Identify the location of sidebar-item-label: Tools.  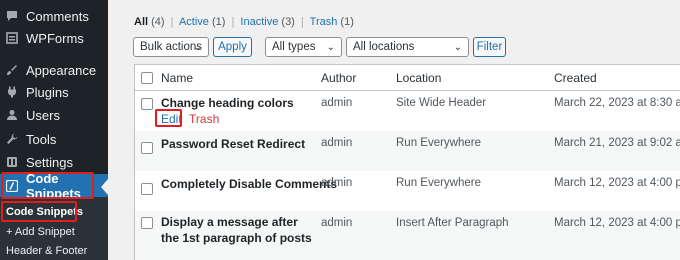
(41, 139).